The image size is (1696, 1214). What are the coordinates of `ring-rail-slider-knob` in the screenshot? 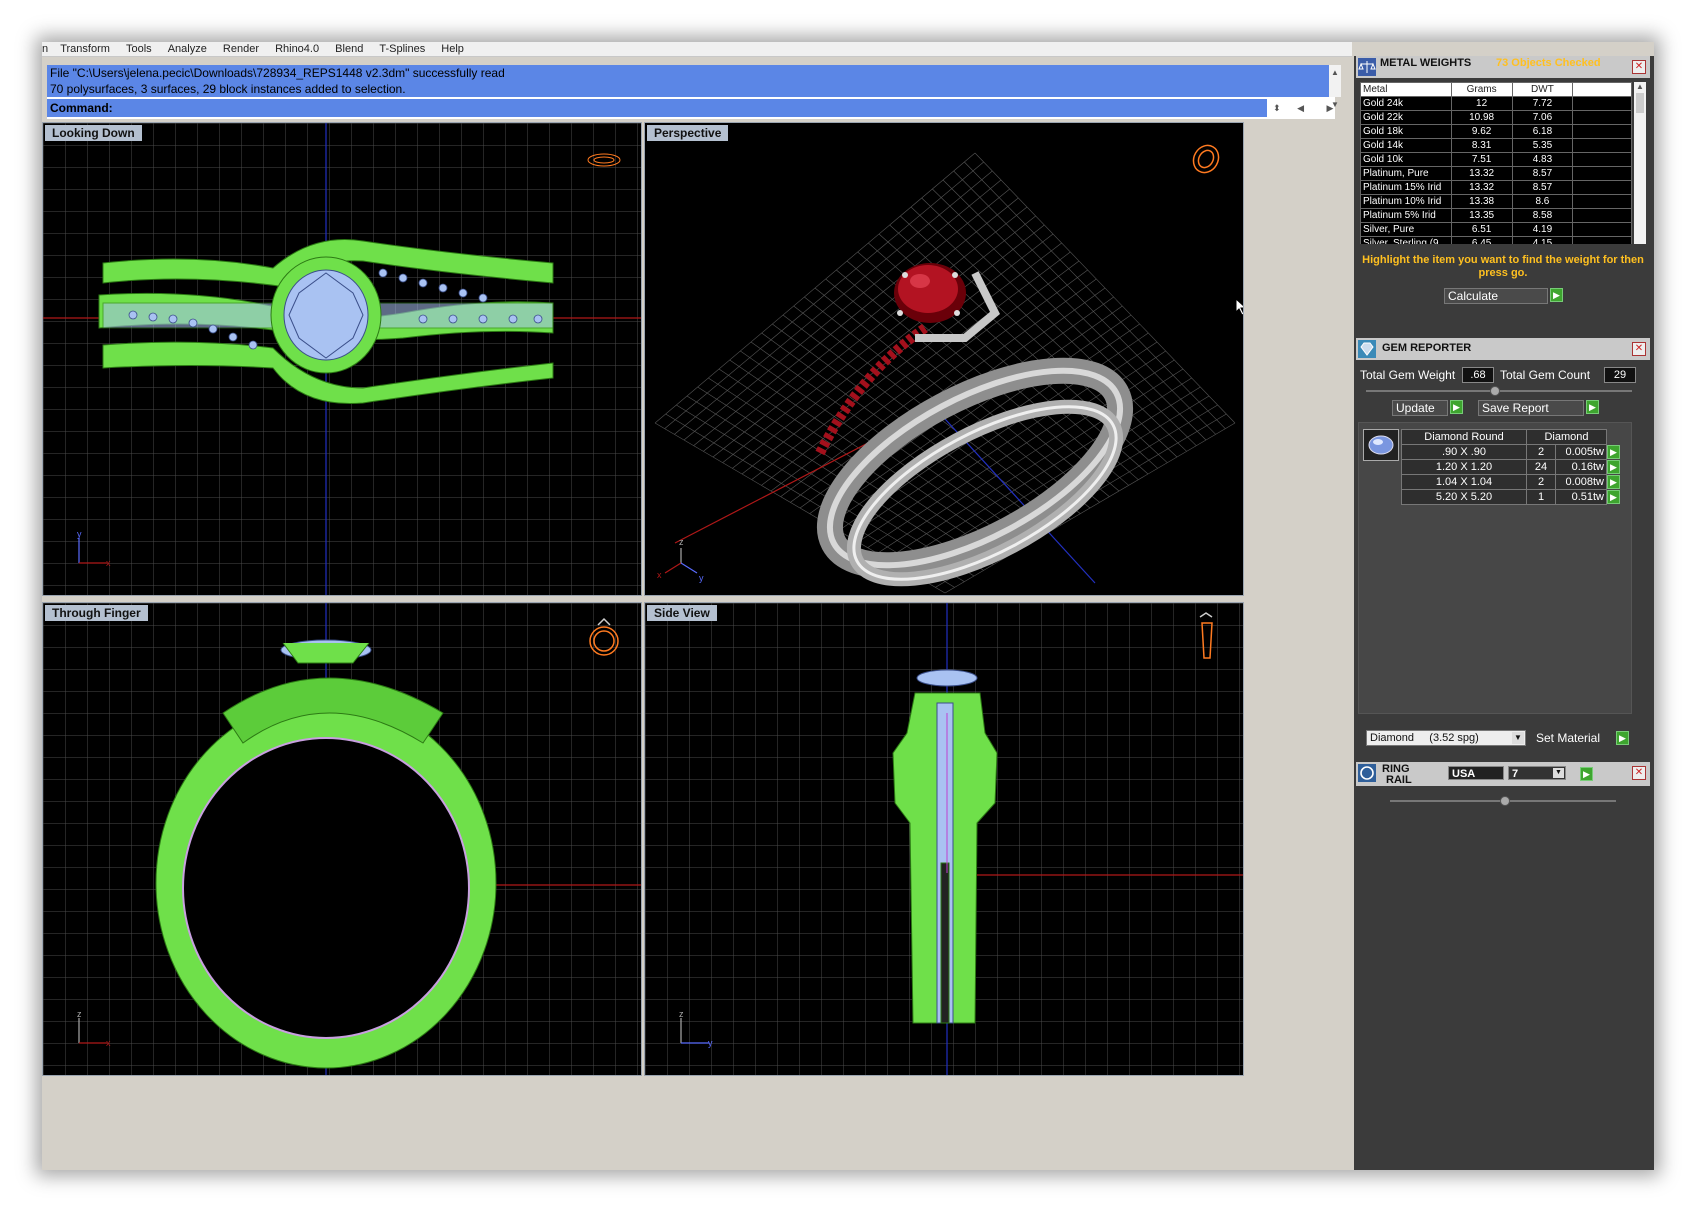 It's located at (1505, 801).